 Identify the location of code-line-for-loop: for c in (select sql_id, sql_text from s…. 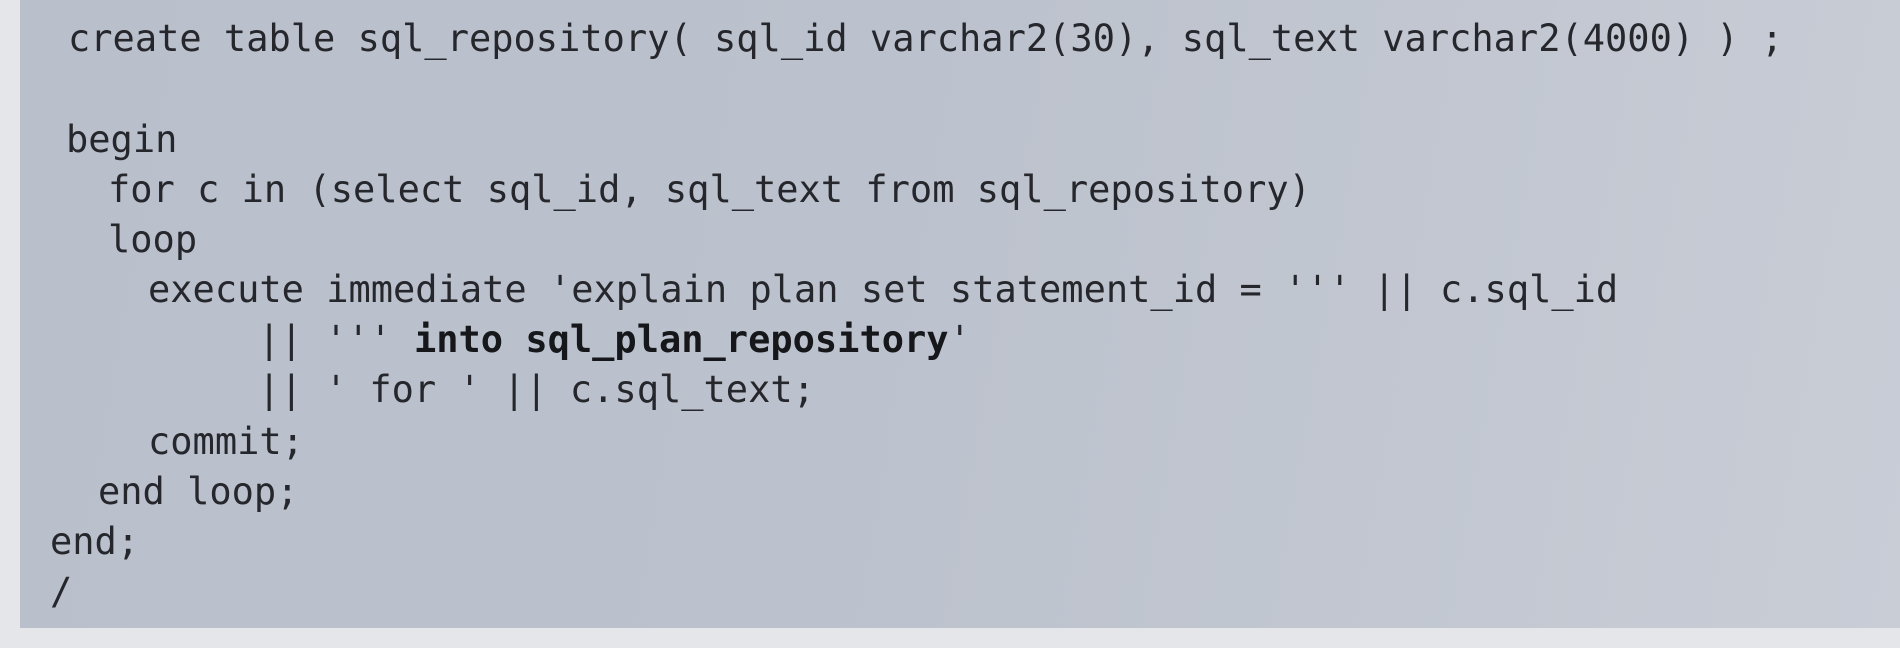
(709, 189).